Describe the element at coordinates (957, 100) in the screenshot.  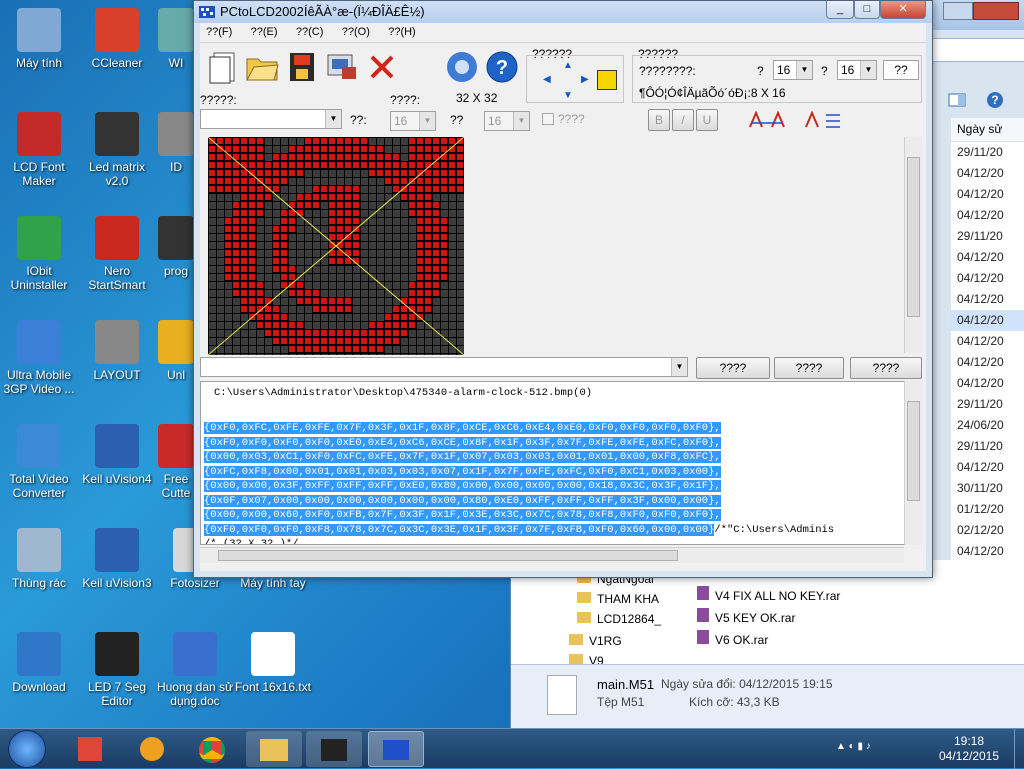
I see `view-icon` at that location.